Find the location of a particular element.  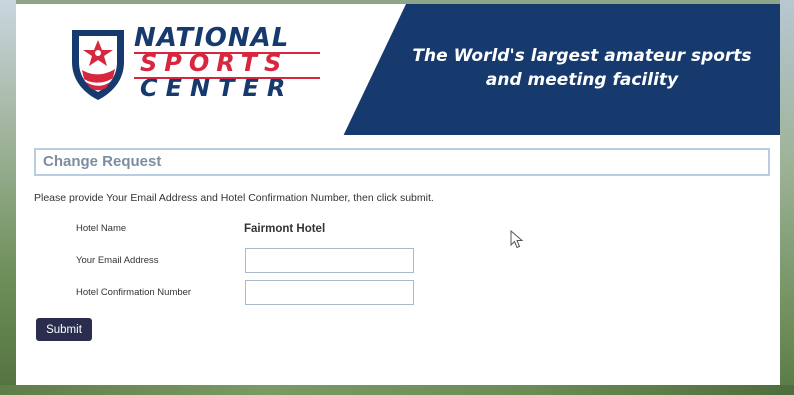

confirmation-number-input is located at coordinates (329, 292).